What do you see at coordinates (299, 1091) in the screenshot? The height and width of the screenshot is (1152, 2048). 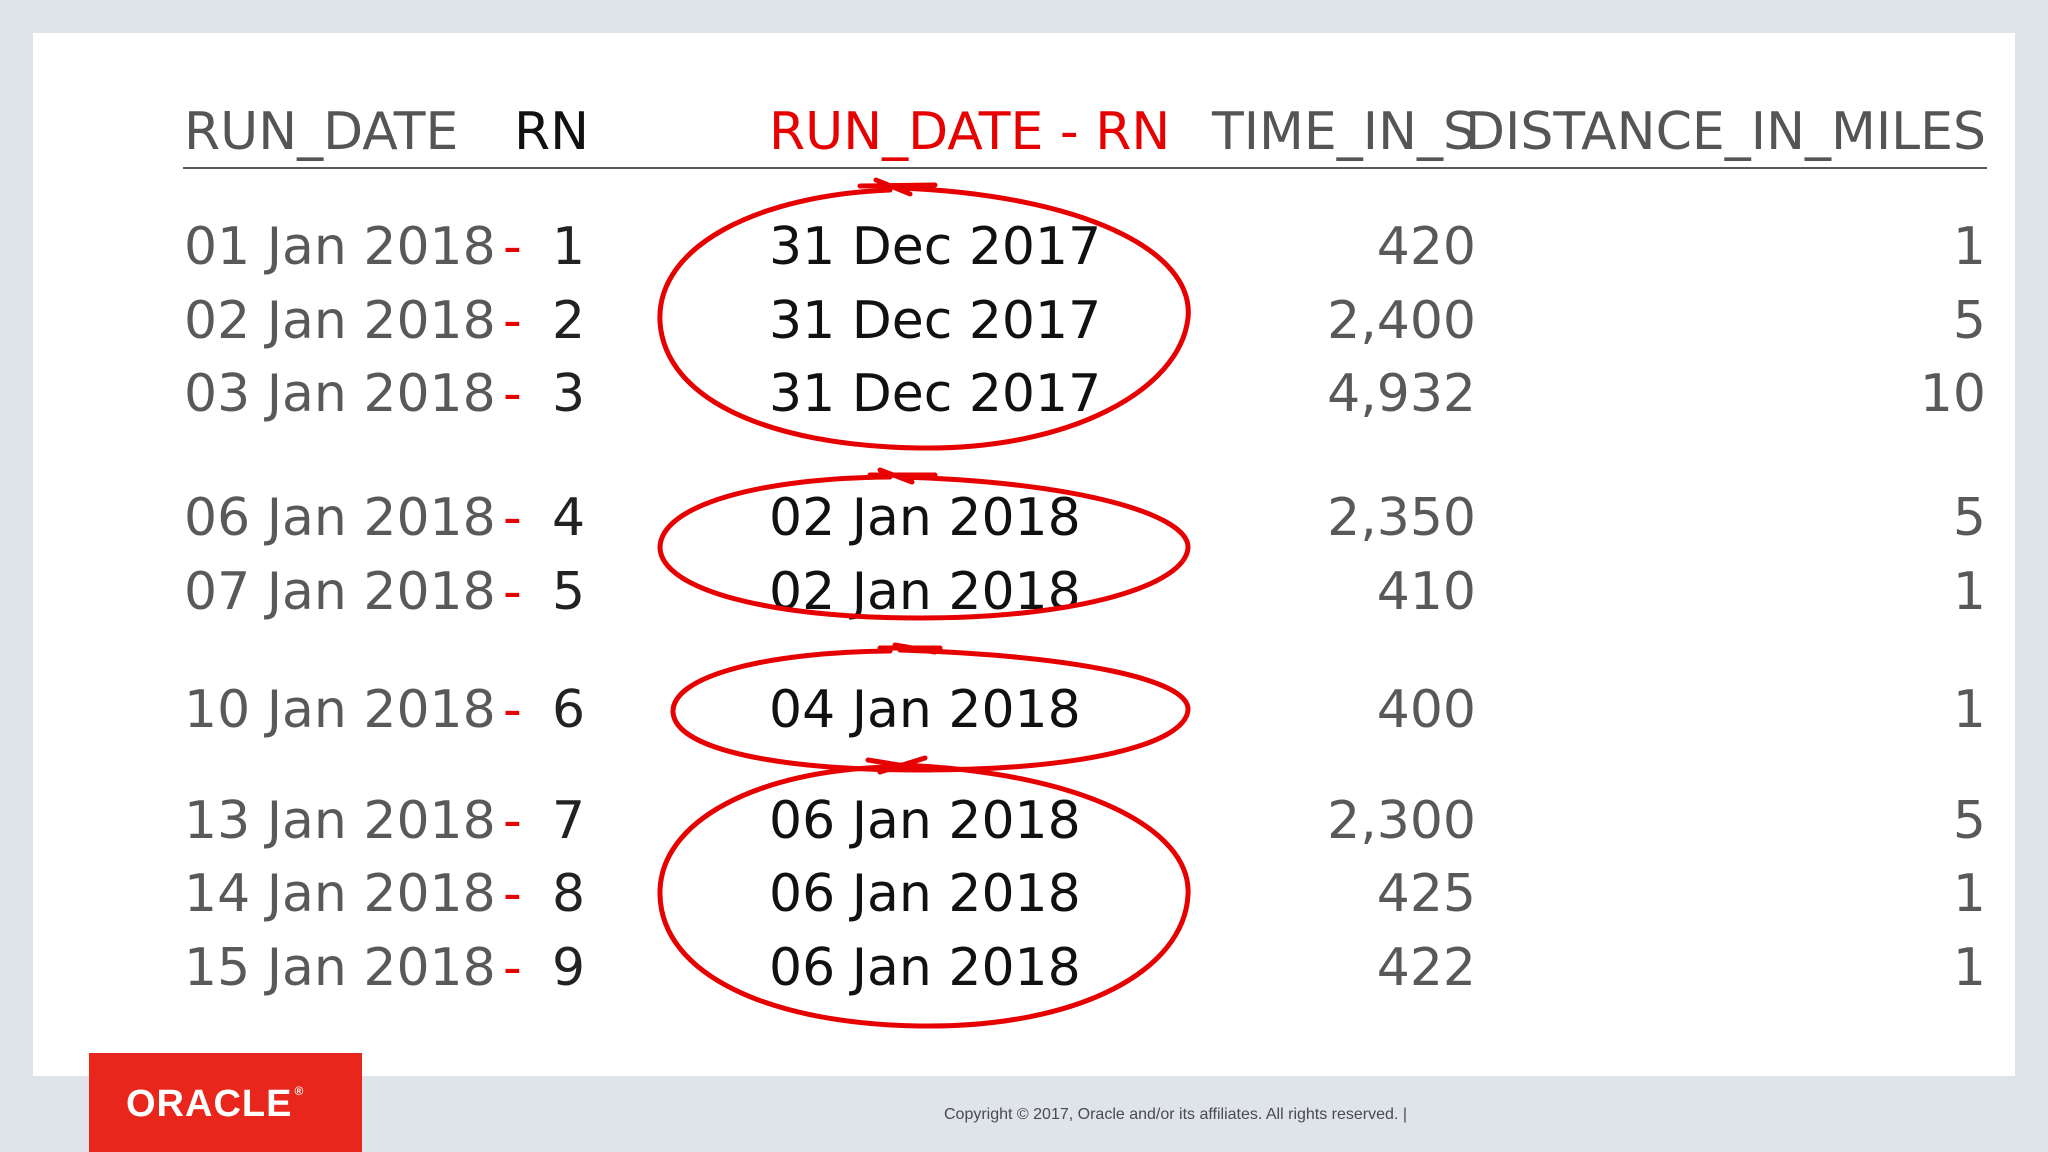 I see `registered-mark: ®` at bounding box center [299, 1091].